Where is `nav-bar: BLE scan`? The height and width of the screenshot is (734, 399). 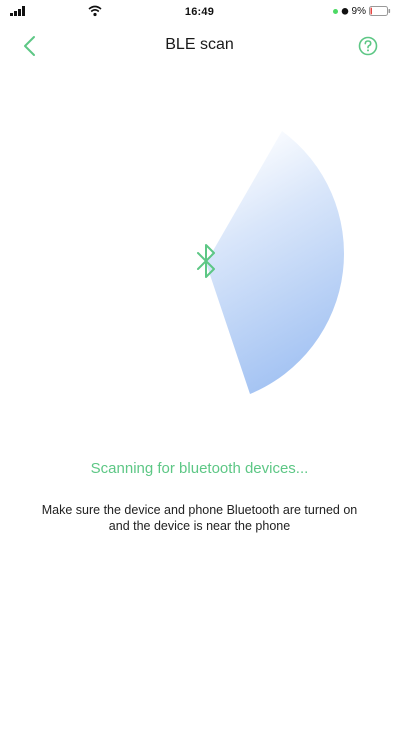 nav-bar: BLE scan is located at coordinates (199, 46).